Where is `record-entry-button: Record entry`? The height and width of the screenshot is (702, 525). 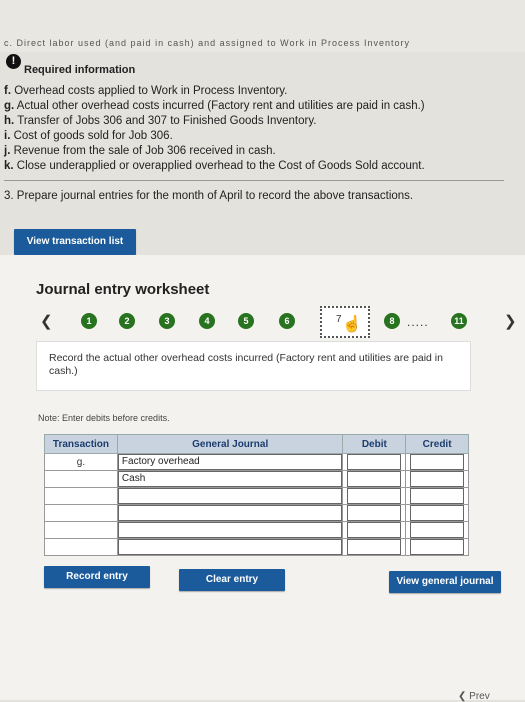
record-entry-button: Record entry is located at coordinates (97, 577).